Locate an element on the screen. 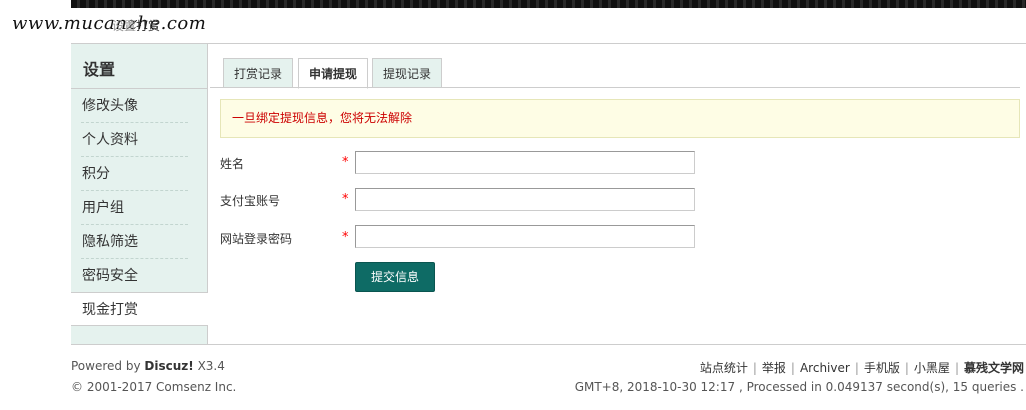 The width and height of the screenshot is (1026, 410). notice-banner: 一旦绑定提现信息，您将无法解除 is located at coordinates (620, 118).